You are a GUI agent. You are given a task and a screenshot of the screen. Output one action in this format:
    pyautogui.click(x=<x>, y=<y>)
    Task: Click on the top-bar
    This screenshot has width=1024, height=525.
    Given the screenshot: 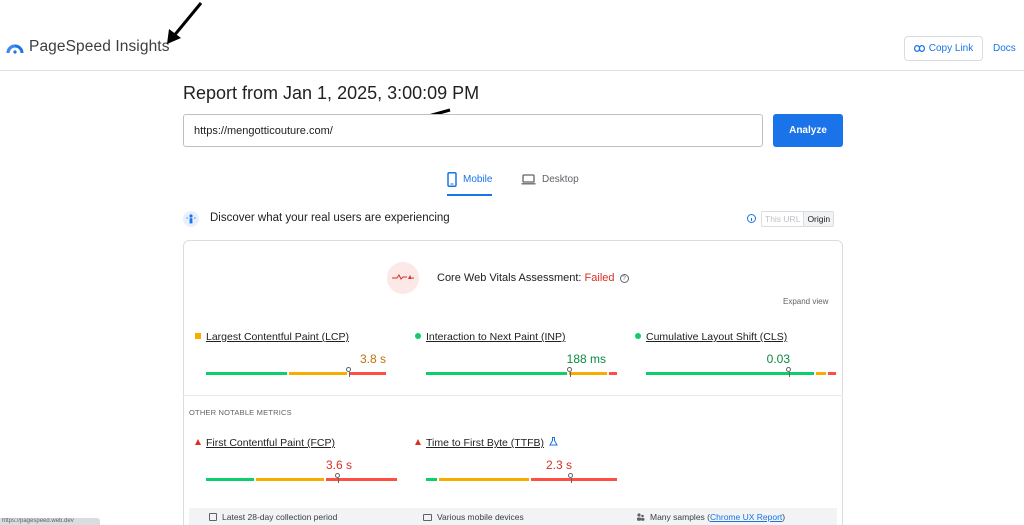 What is the action you would take?
    pyautogui.click(x=512, y=35)
    